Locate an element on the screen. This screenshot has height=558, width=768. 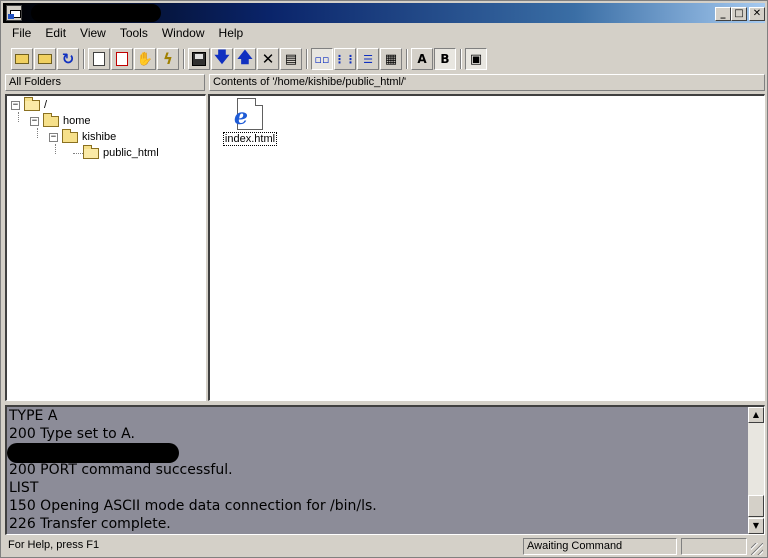
toolbar: ↻ ✋ ϟ 🡇 🡅 ✕ ▤ ▫▫ ⋮⋮ ☰ ▦ A B ▣ is located at coordinates (385, 59).